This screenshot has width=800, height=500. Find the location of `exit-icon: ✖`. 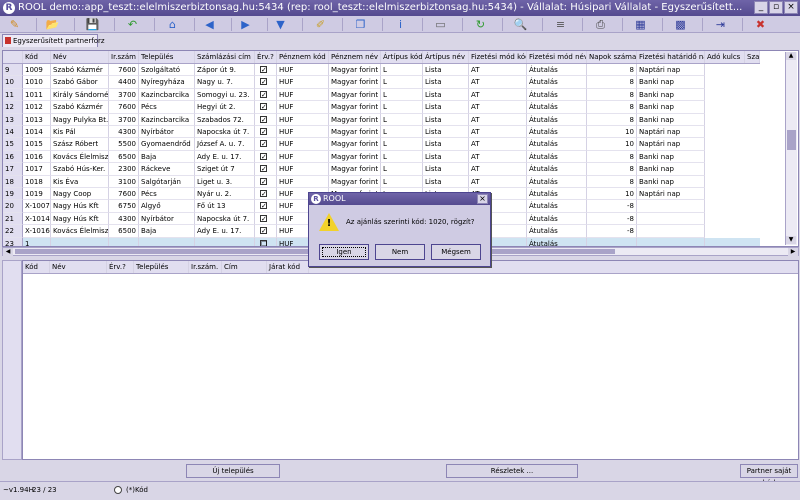

exit-icon: ✖ is located at coordinates (760, 24).